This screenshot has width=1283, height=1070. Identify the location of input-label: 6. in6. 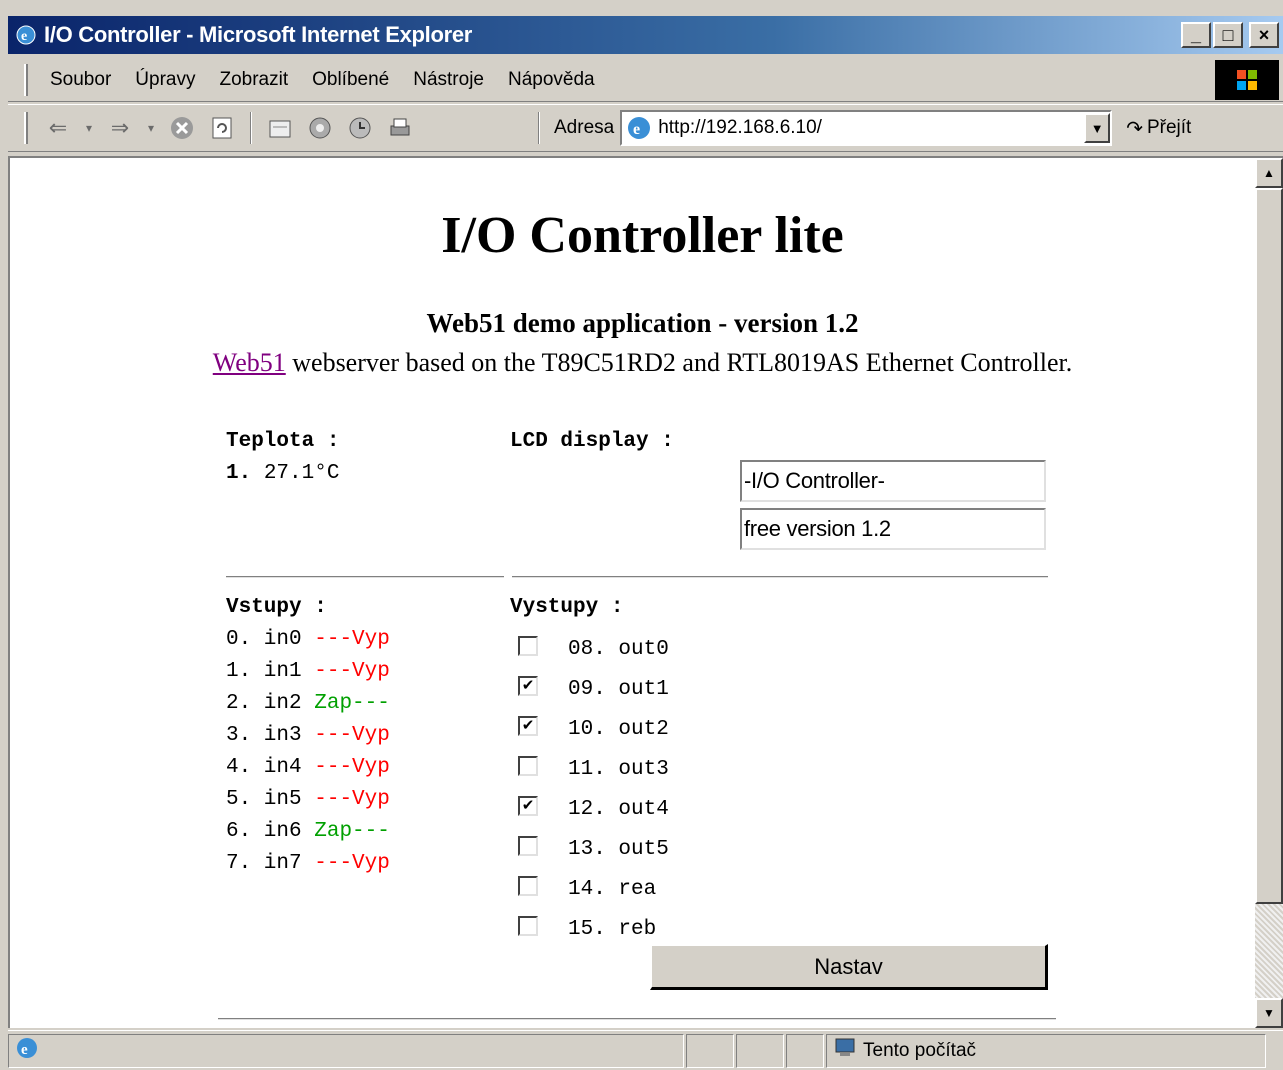
(264, 831).